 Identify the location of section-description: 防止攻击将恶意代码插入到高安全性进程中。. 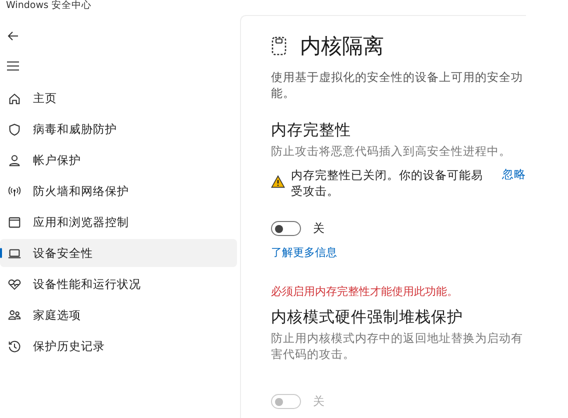
(391, 151).